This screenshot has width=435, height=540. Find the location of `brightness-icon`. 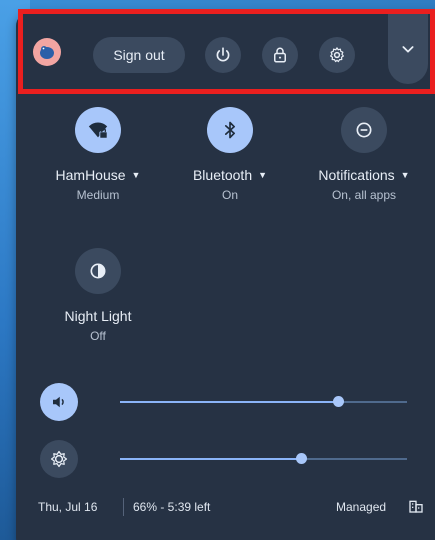

brightness-icon is located at coordinates (59, 459).